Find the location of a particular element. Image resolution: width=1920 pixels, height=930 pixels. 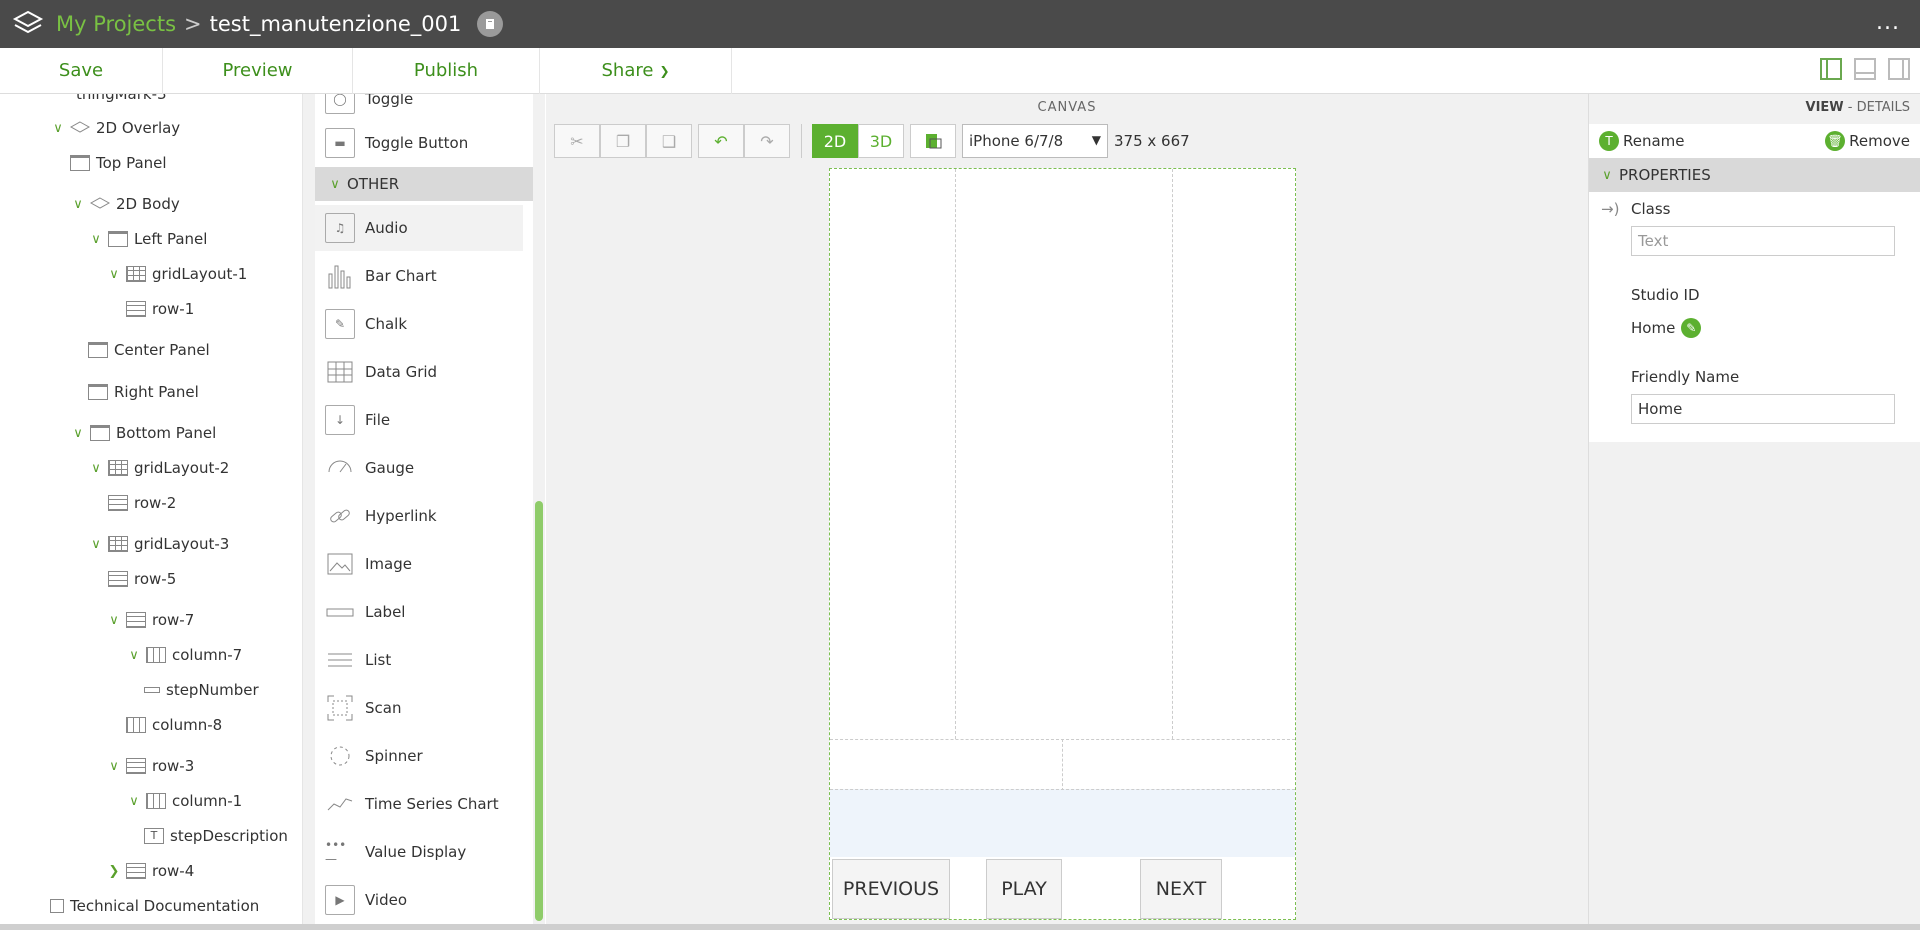

save-button: Save is located at coordinates (81, 70).